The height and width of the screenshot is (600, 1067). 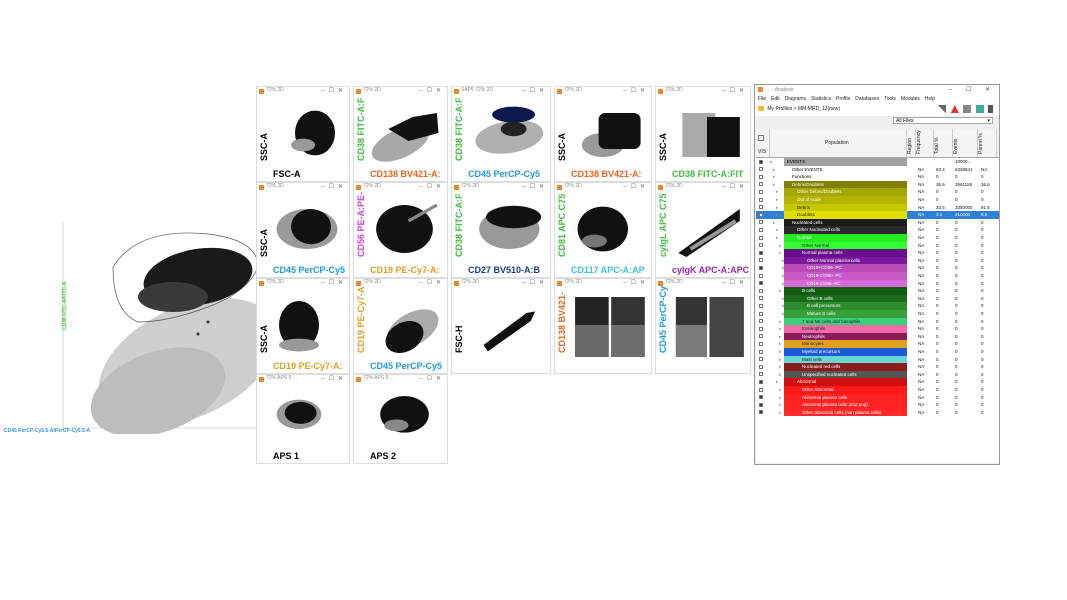 I want to click on alert-icon, so click(x=954, y=109).